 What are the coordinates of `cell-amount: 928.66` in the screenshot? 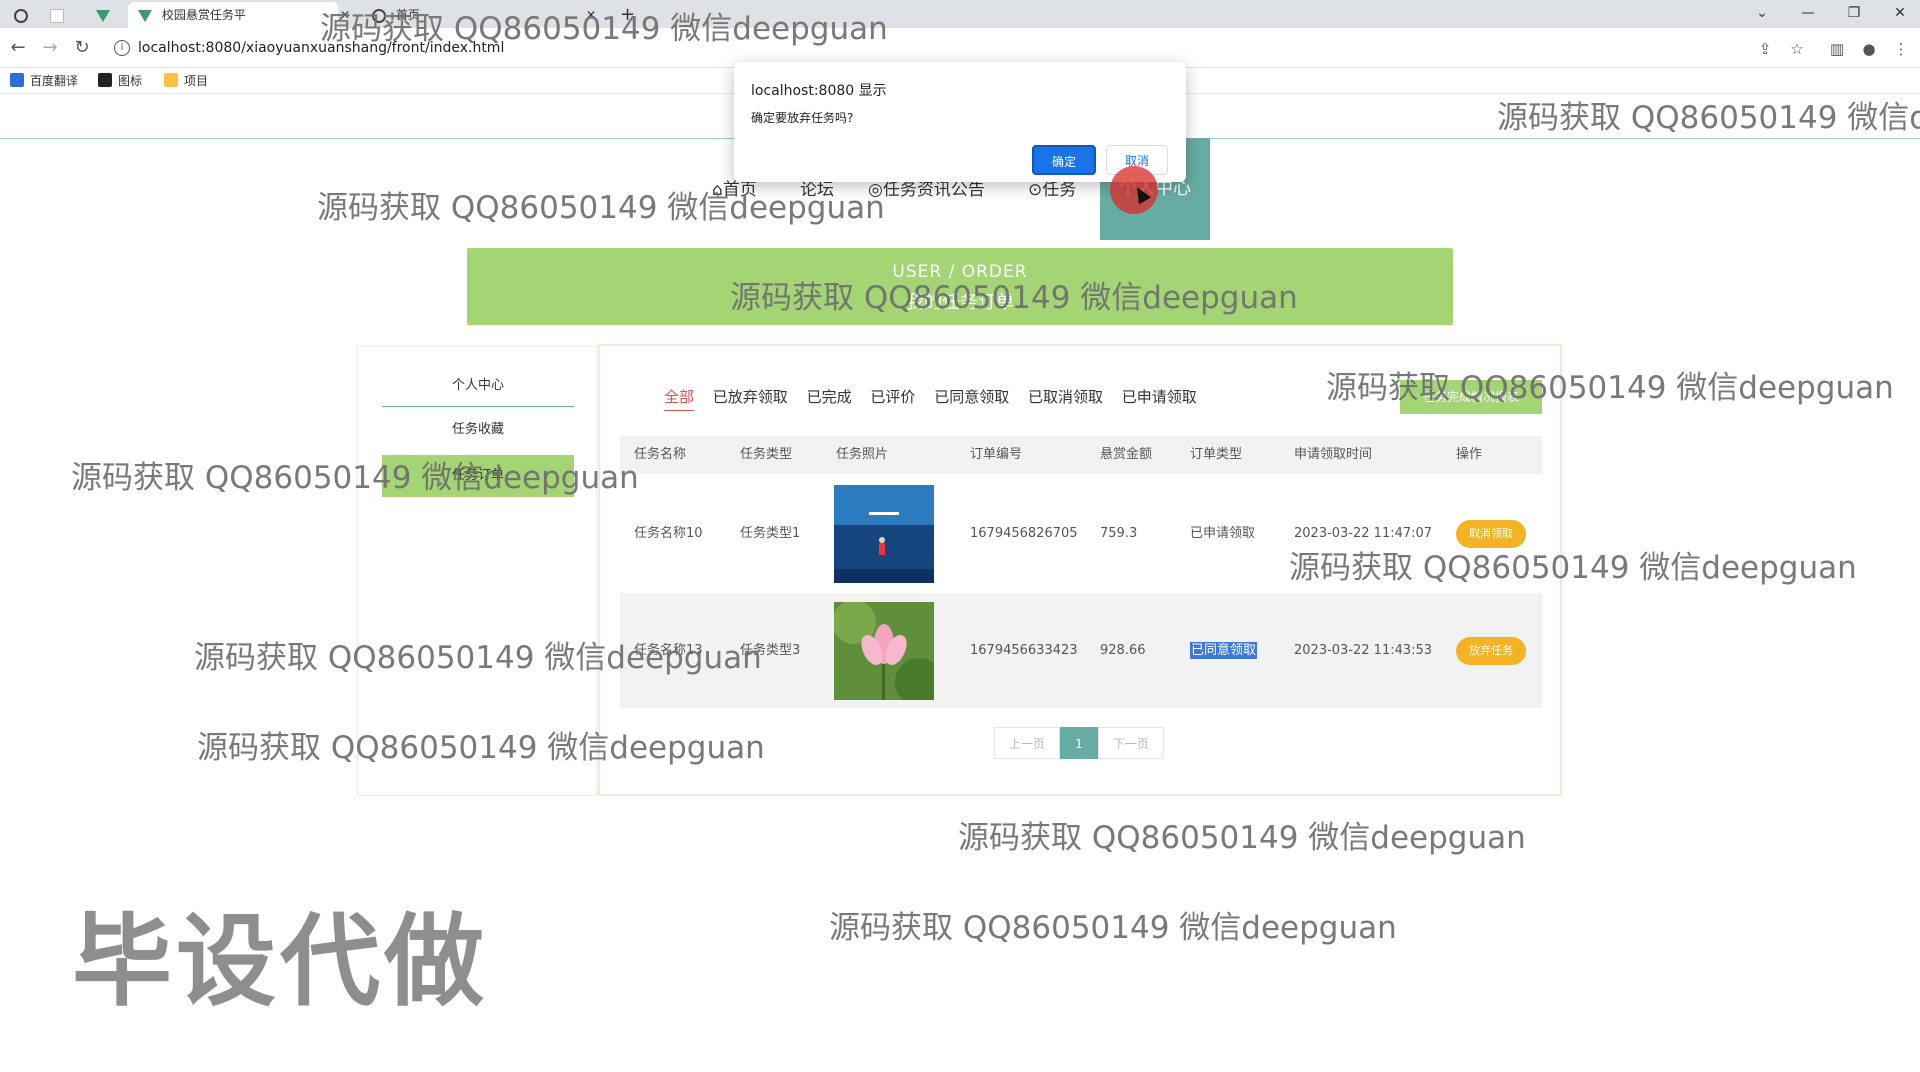 It's located at (1123, 650).